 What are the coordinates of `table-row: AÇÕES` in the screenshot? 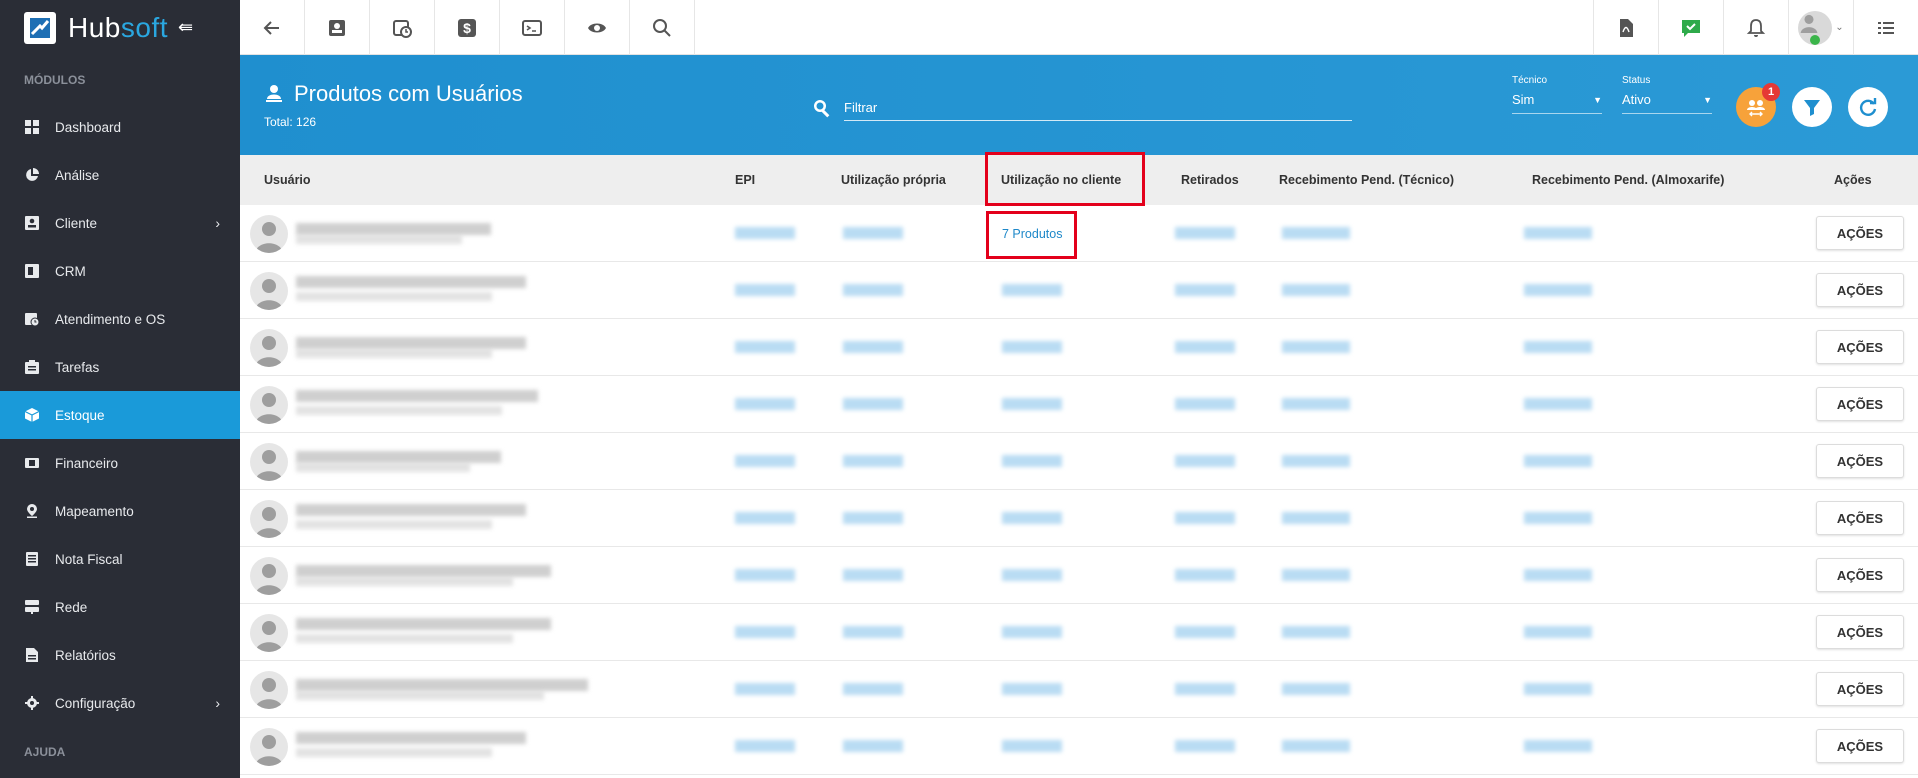 It's located at (1079, 632).